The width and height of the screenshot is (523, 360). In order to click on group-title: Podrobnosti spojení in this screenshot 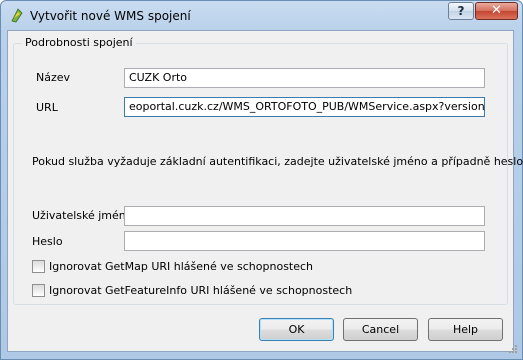, I will do `click(79, 42)`.